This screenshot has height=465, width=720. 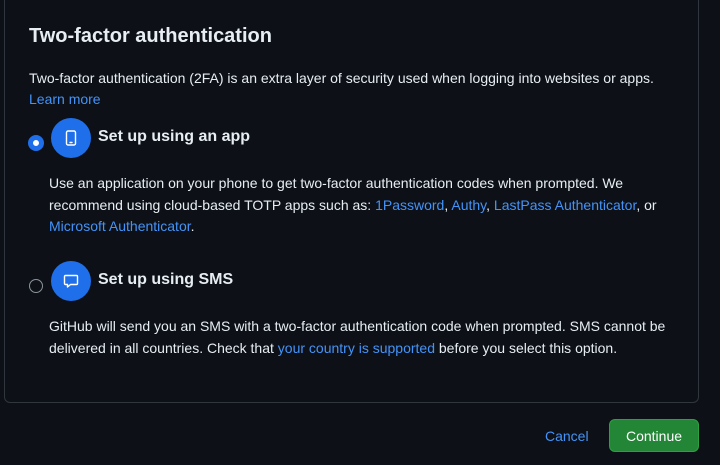 I want to click on app-option-icon, so click(x=71, y=138).